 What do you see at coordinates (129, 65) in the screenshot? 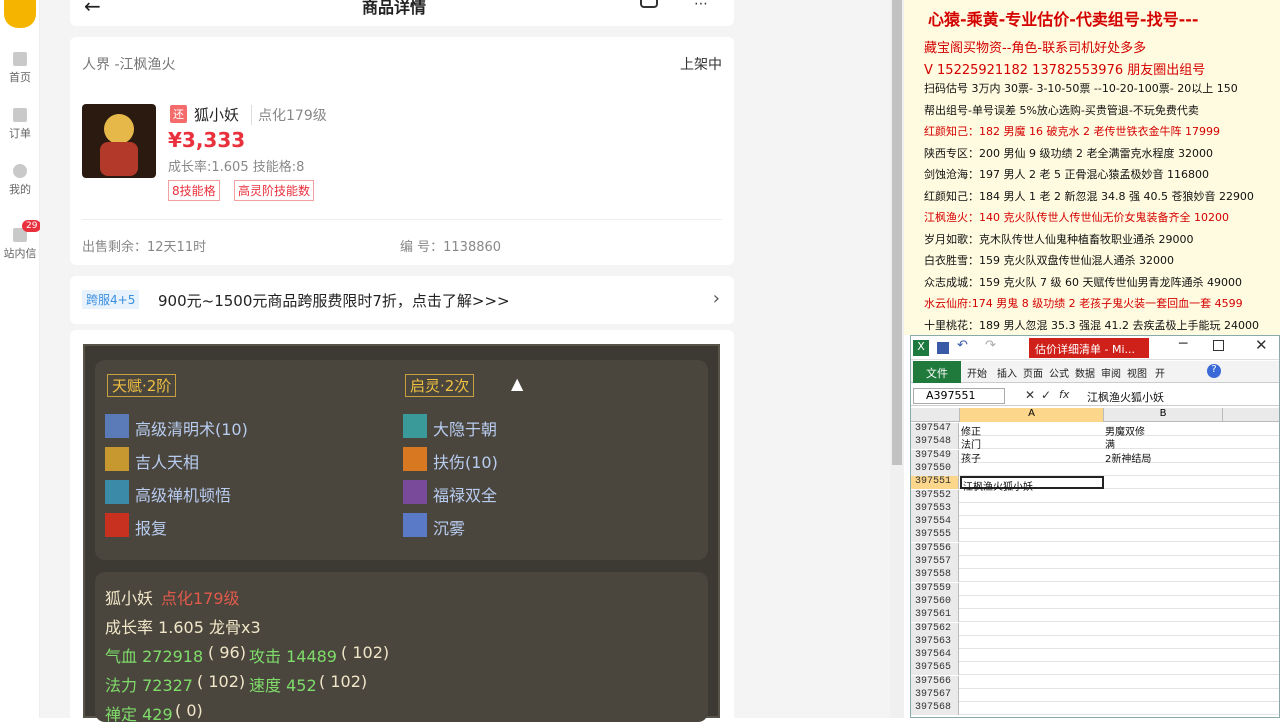
I see `server-name: 人界 -江枫渔火` at bounding box center [129, 65].